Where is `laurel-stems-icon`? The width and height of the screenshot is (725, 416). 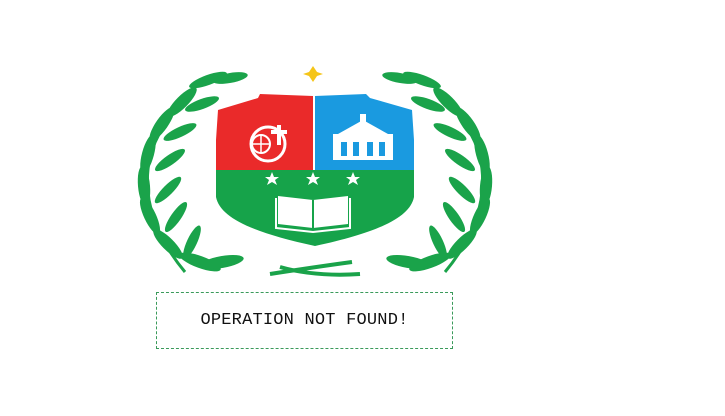
laurel-stems-icon is located at coordinates (315, 268).